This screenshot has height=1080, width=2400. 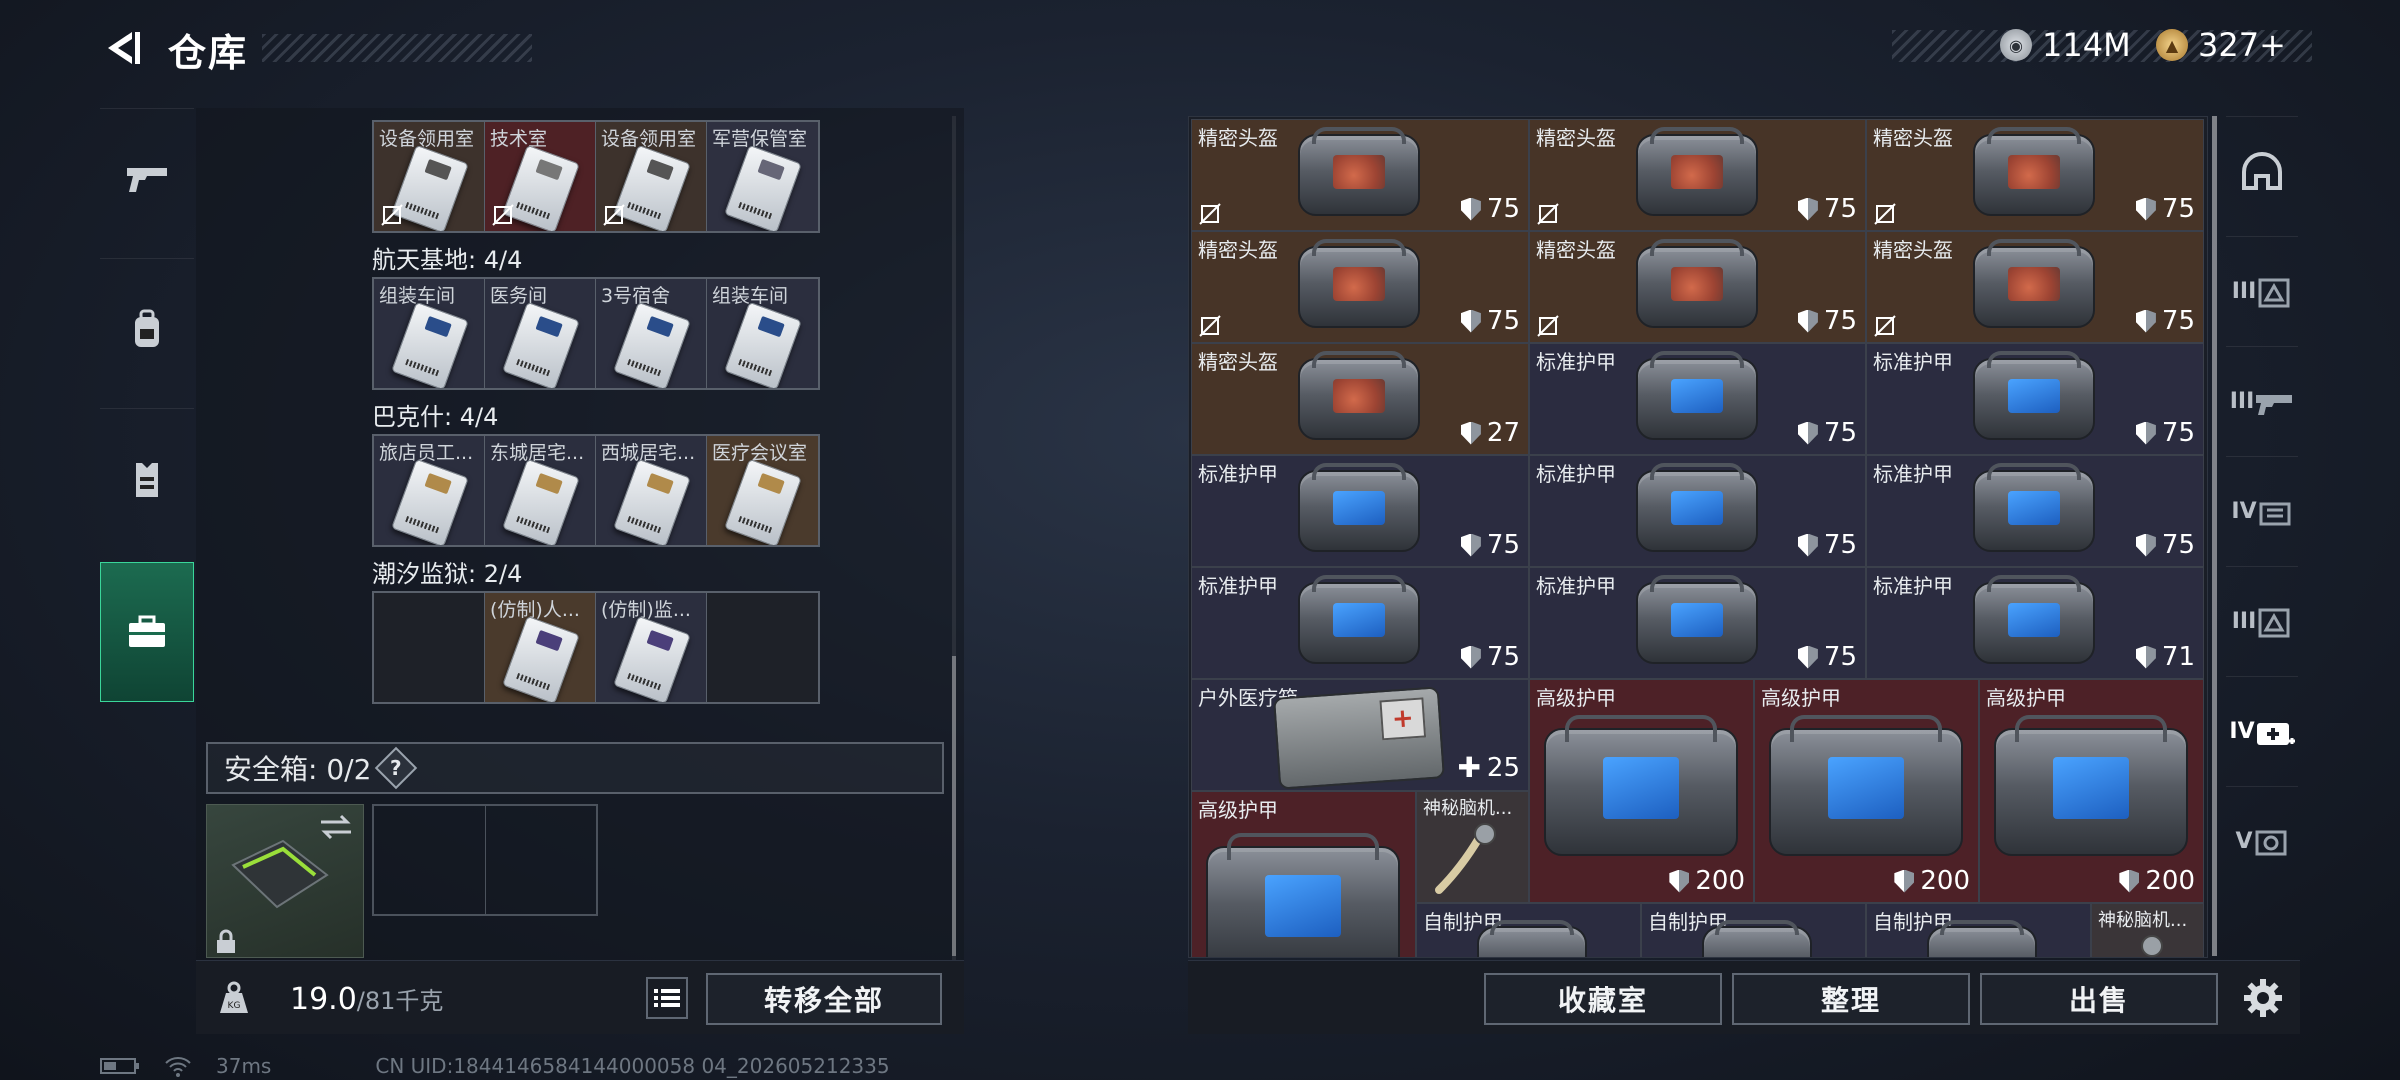 I want to click on keycard-label: 医务间, so click(x=519, y=296).